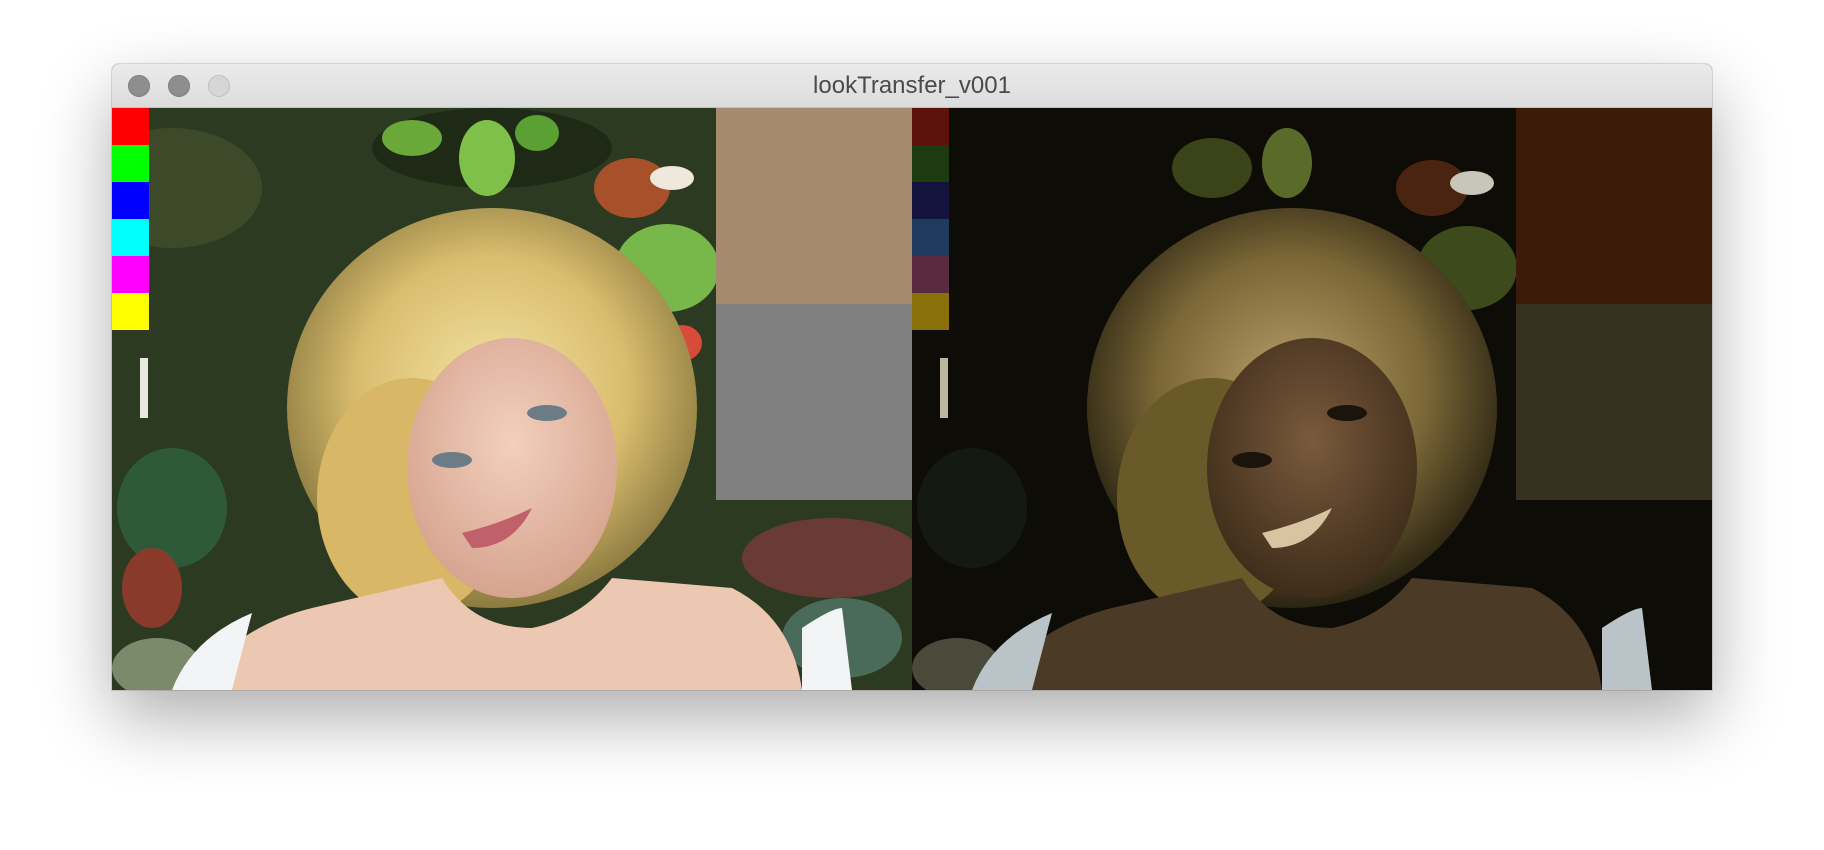 Image resolution: width=1824 pixels, height=850 pixels. What do you see at coordinates (130, 126) in the screenshot?
I see `reference-swatch-red` at bounding box center [130, 126].